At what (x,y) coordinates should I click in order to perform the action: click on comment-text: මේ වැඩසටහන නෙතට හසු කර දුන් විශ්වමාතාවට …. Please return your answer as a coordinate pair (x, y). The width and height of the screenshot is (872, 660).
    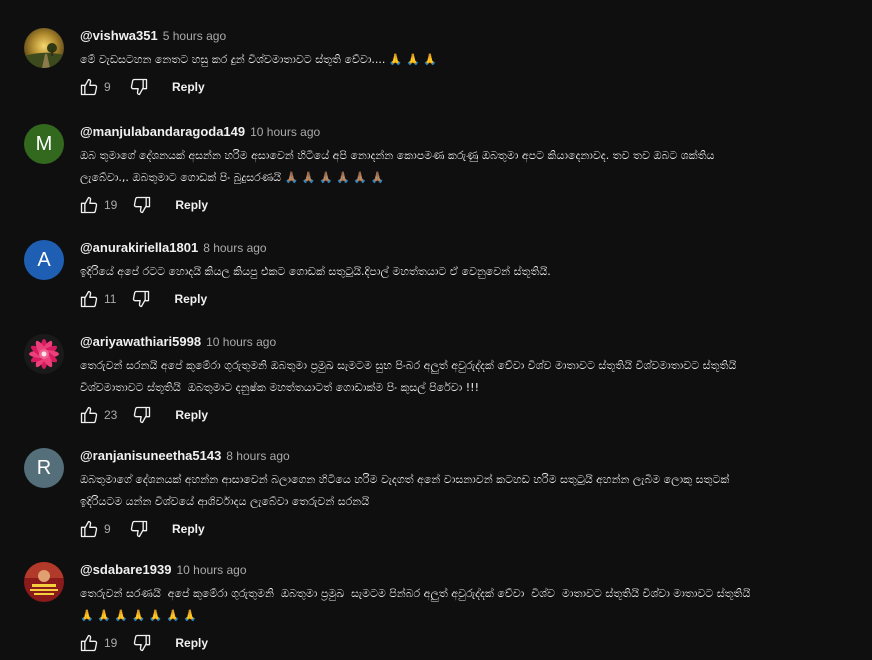
    Looking at the image, I should click on (258, 59).